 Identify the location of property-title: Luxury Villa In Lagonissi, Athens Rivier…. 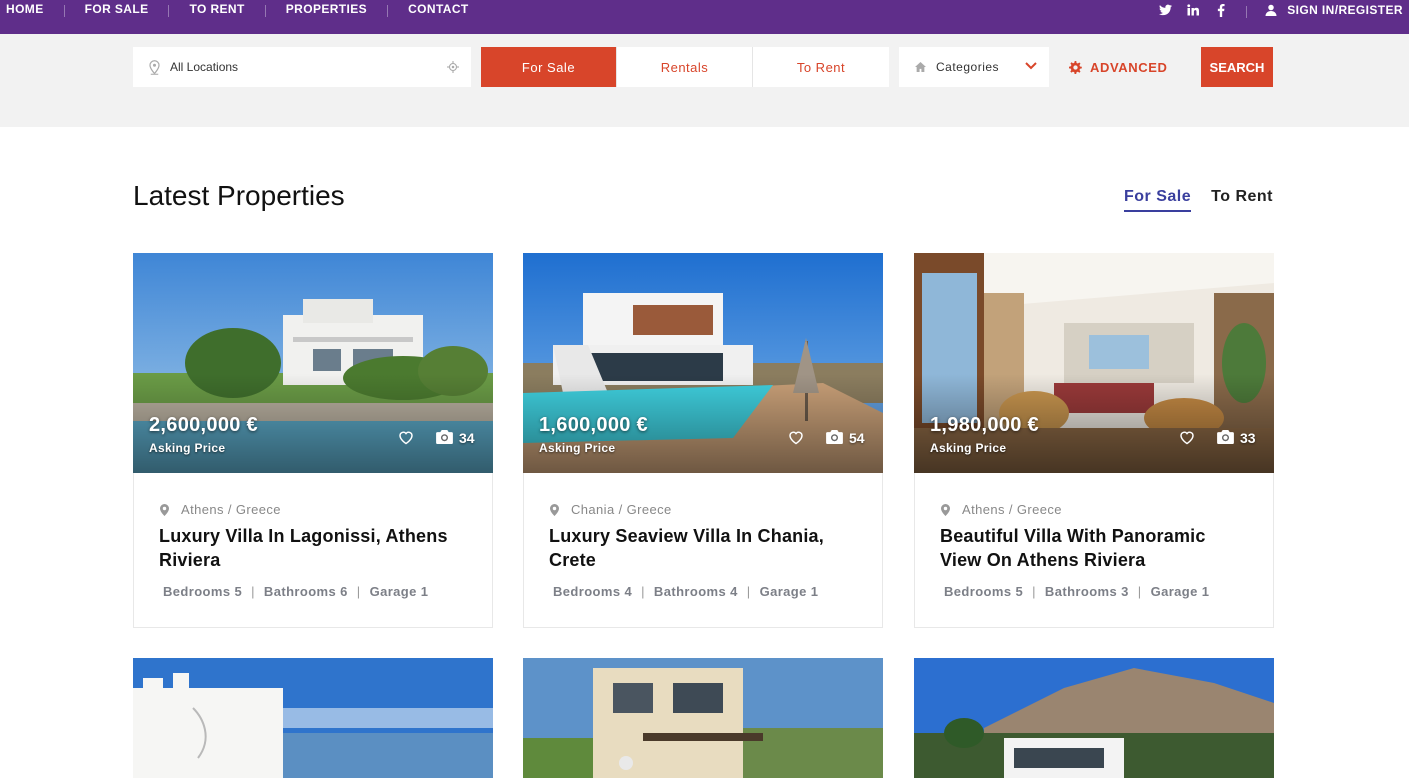
(314, 548).